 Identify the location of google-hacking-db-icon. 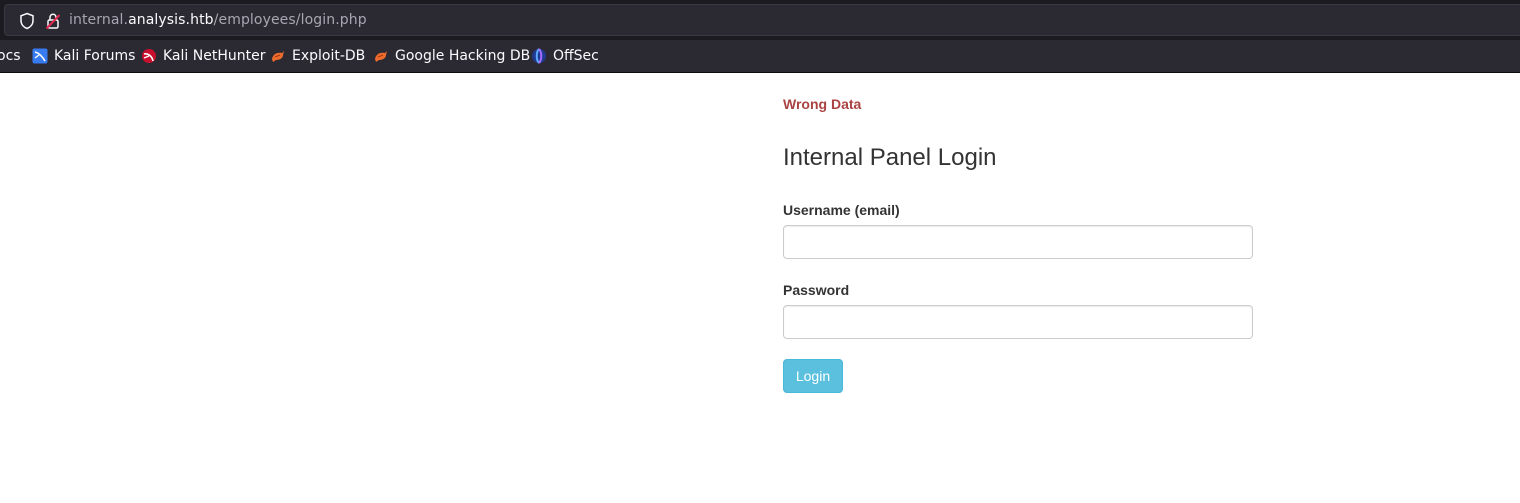
(381, 56).